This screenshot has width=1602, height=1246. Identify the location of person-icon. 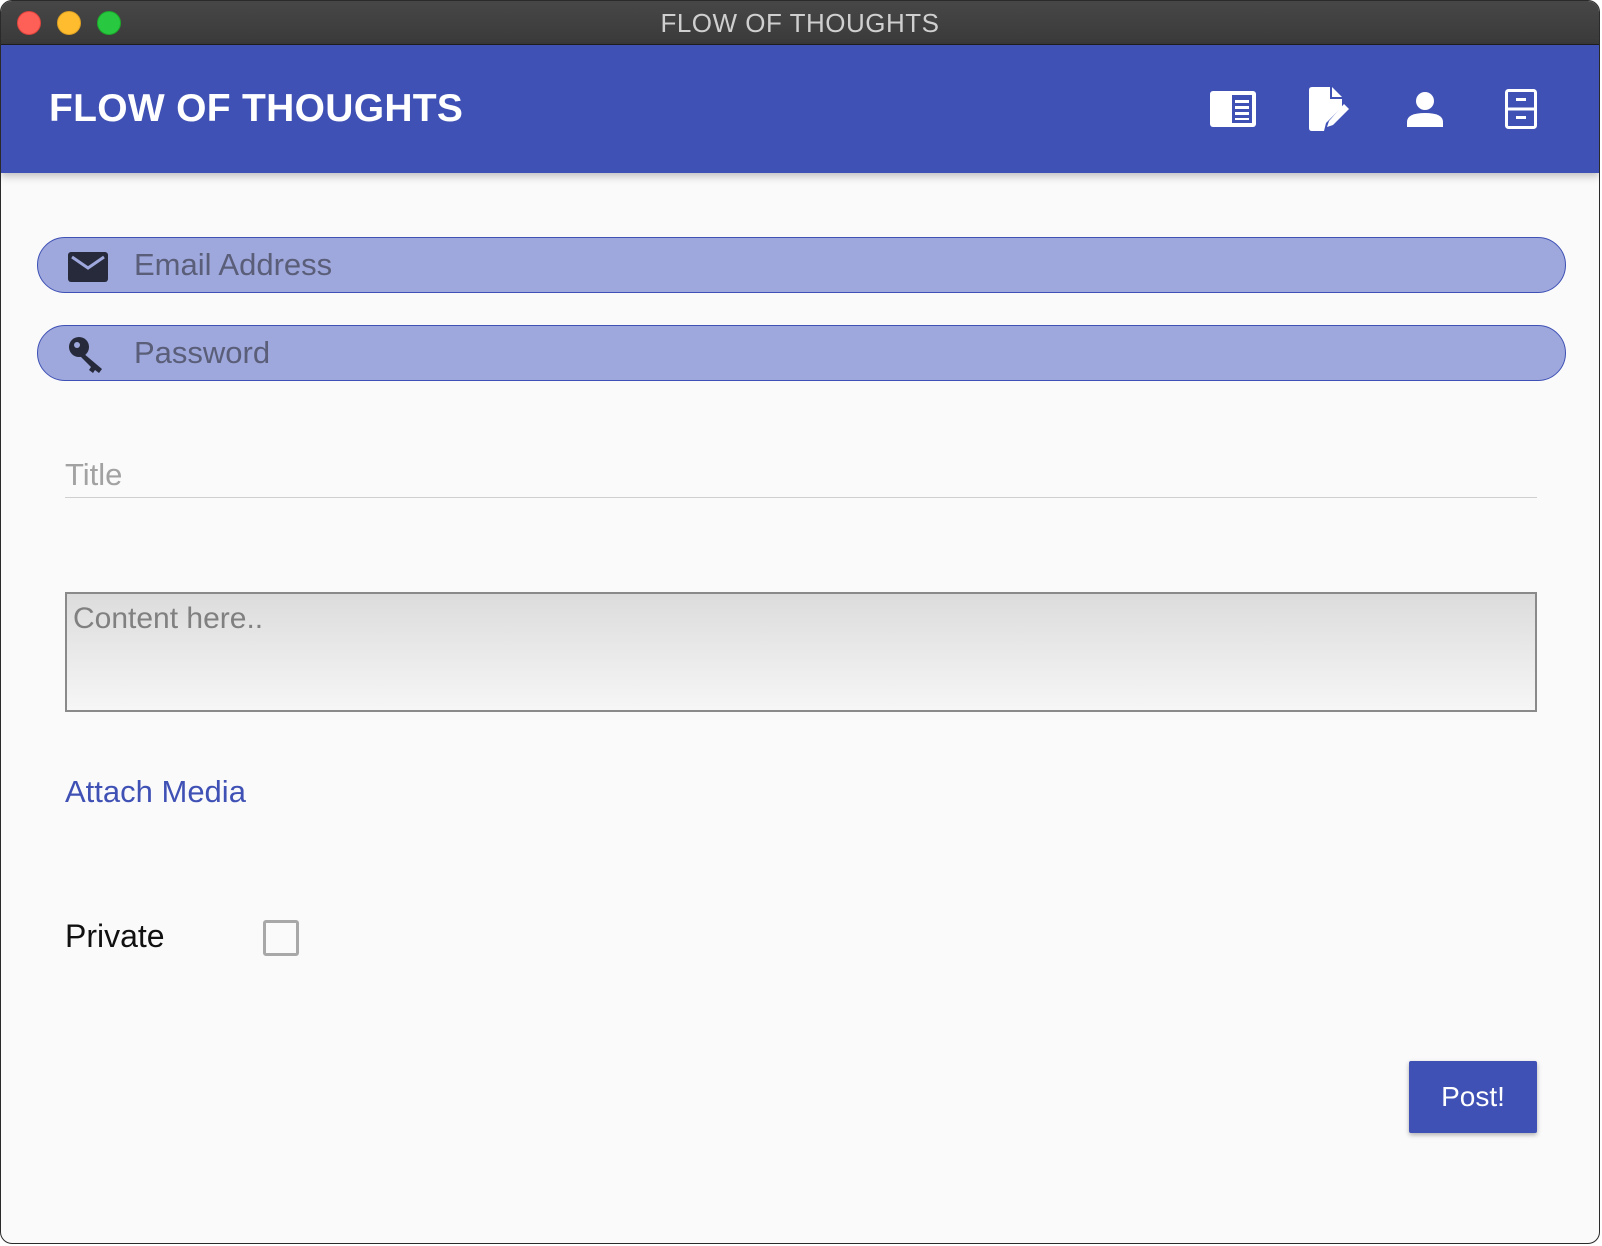
(1425, 109).